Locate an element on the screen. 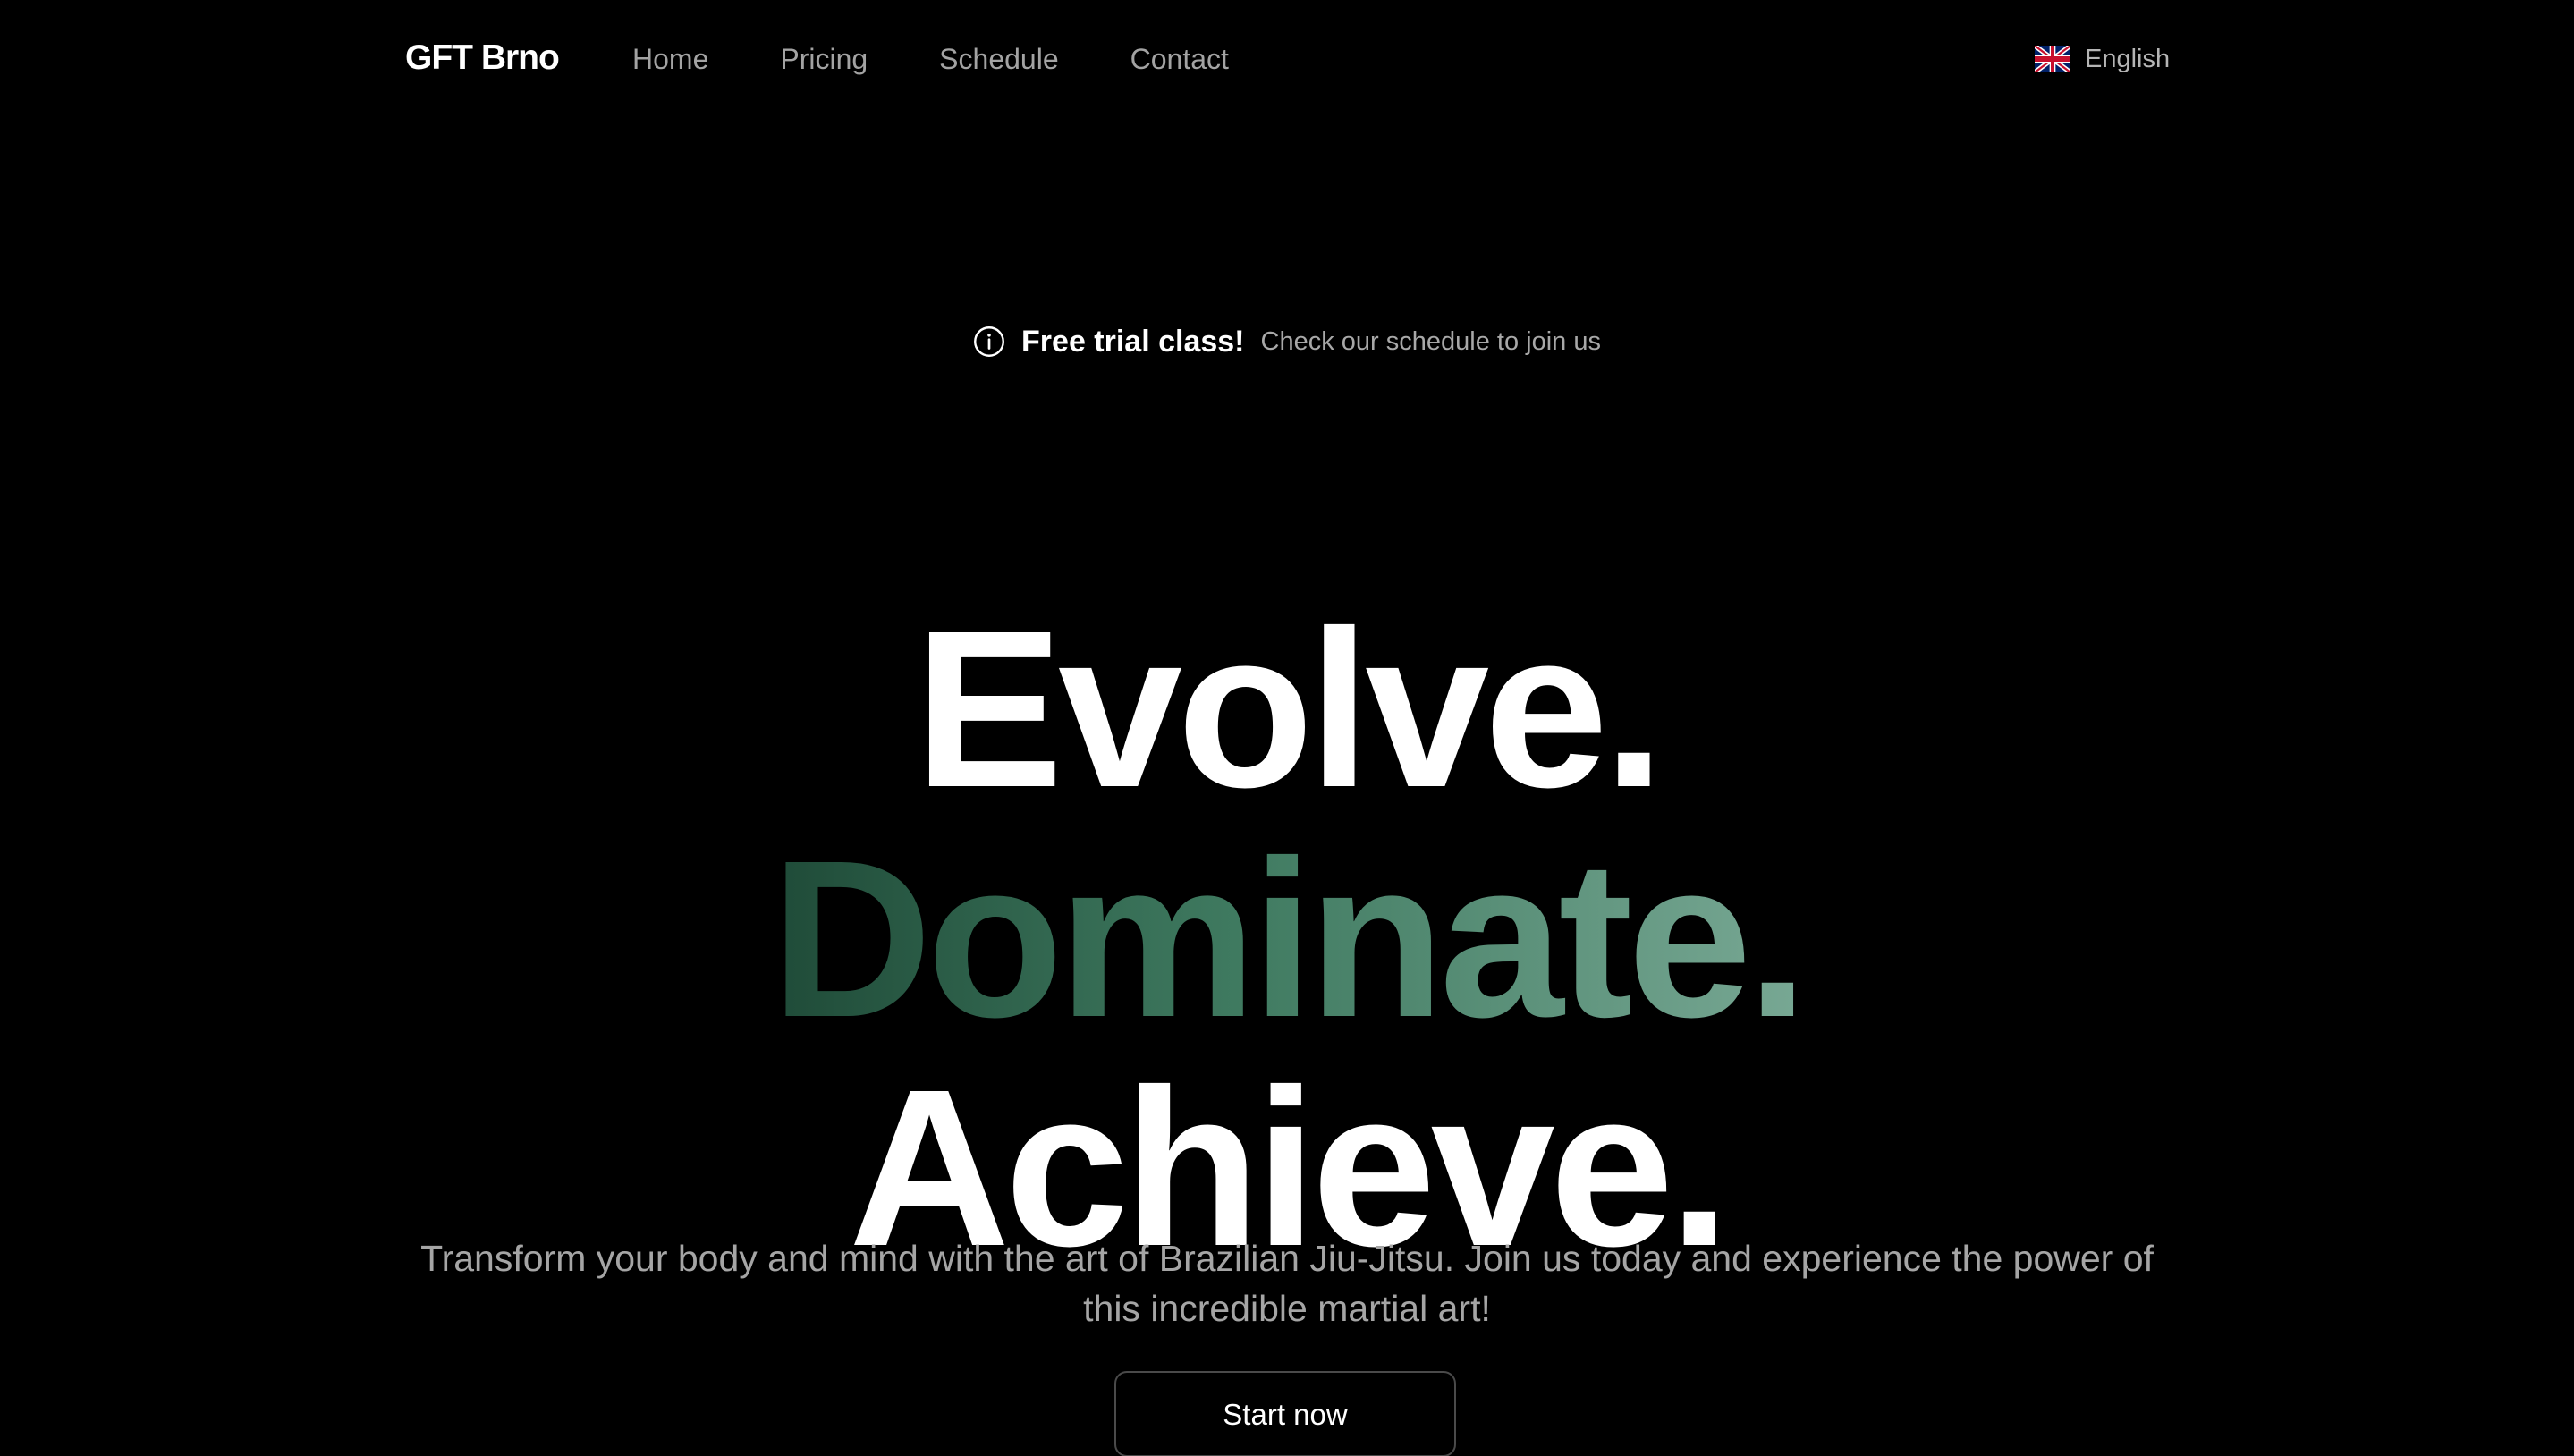  brand-logo: GFT Brno is located at coordinates (482, 58).